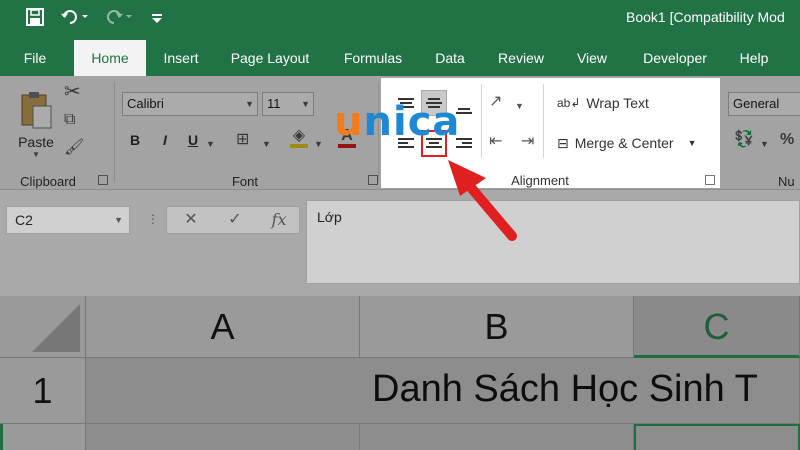 Image resolution: width=800 pixels, height=450 pixels. Describe the element at coordinates (110, 58) in the screenshot. I see `tab-home: Home` at that location.